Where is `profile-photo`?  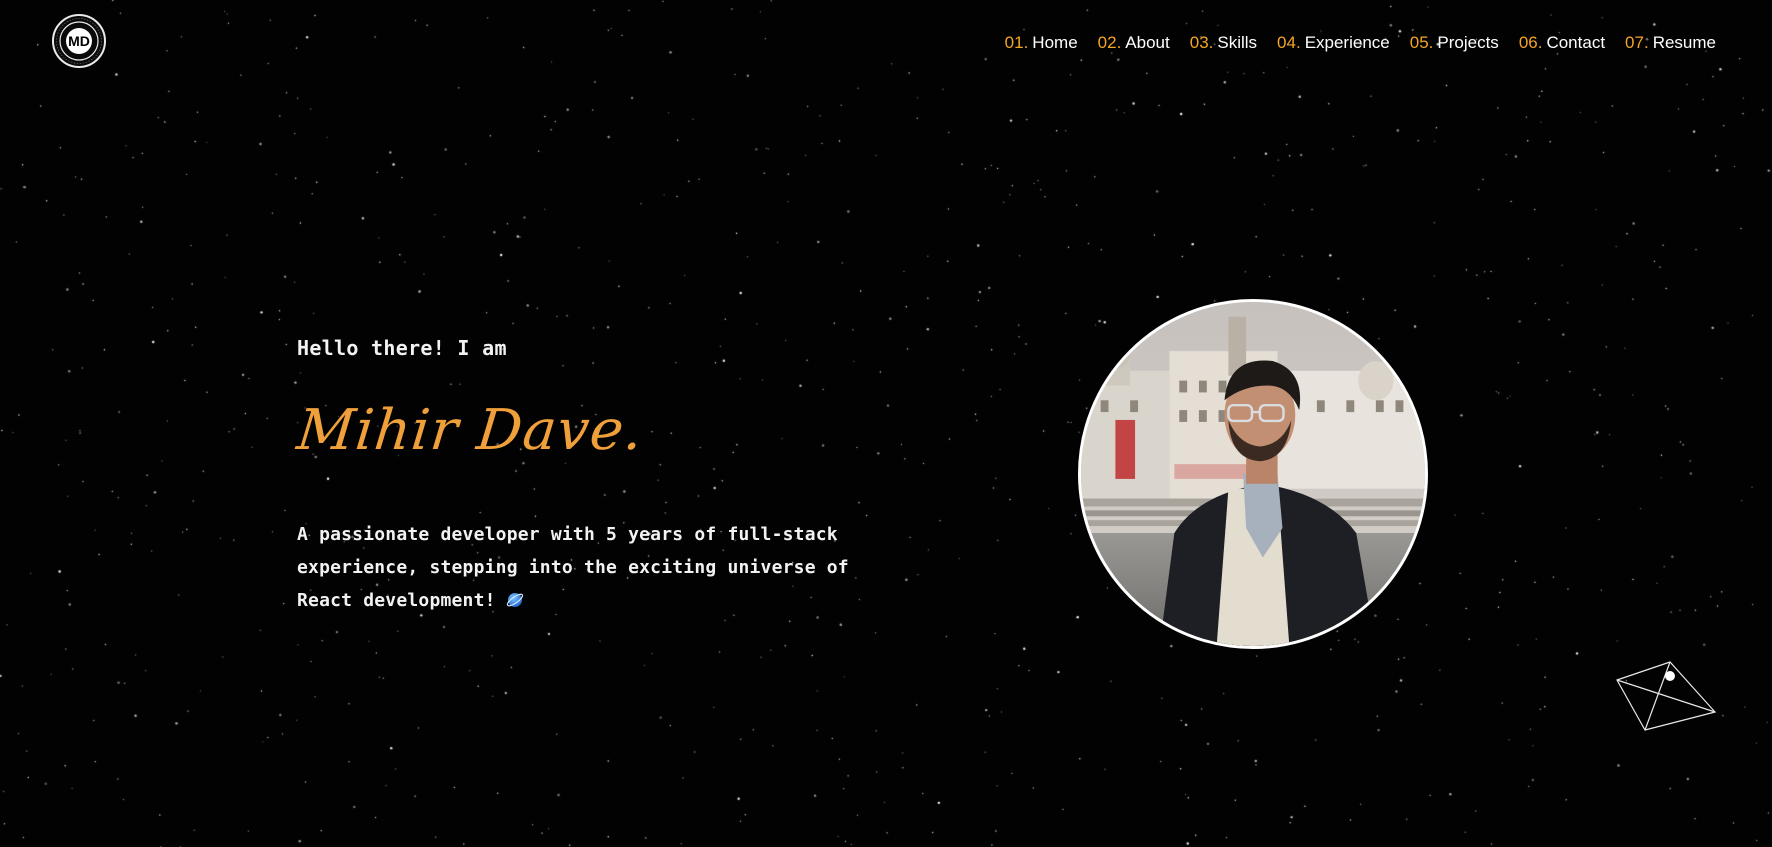
profile-photo is located at coordinates (1253, 474).